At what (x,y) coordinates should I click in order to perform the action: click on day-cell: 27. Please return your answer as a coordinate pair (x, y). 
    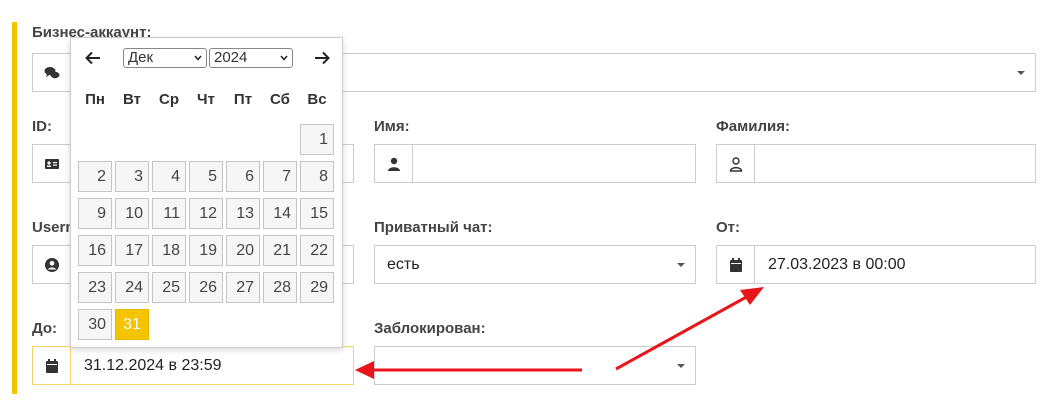
    Looking at the image, I should click on (243, 287).